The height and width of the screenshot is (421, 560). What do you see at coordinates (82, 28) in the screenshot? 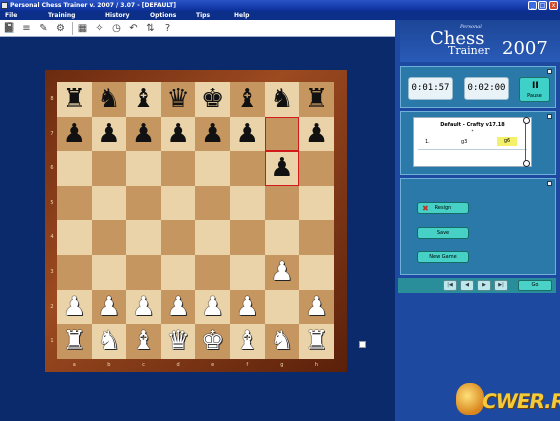
I see `board-icon: ▦` at bounding box center [82, 28].